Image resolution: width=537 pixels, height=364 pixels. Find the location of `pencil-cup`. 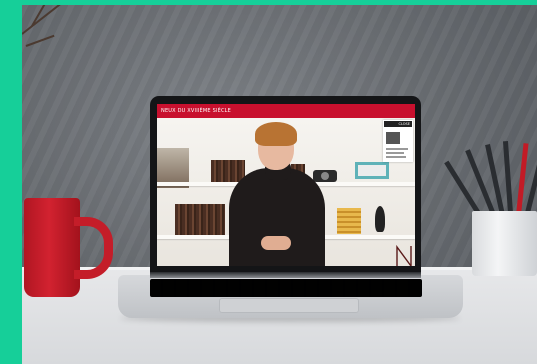

pencil-cup is located at coordinates (504, 243).